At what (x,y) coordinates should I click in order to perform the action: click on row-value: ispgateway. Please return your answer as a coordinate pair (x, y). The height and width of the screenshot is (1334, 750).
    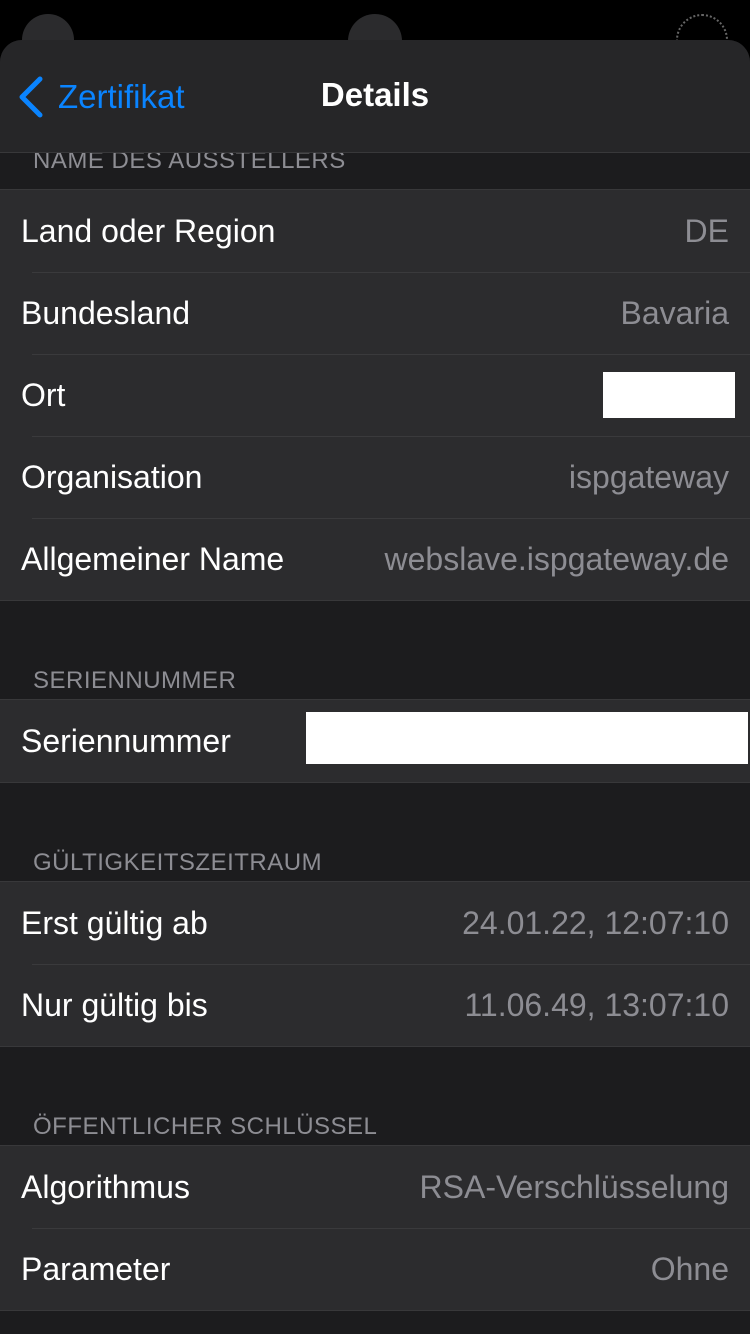
    Looking at the image, I should click on (648, 476).